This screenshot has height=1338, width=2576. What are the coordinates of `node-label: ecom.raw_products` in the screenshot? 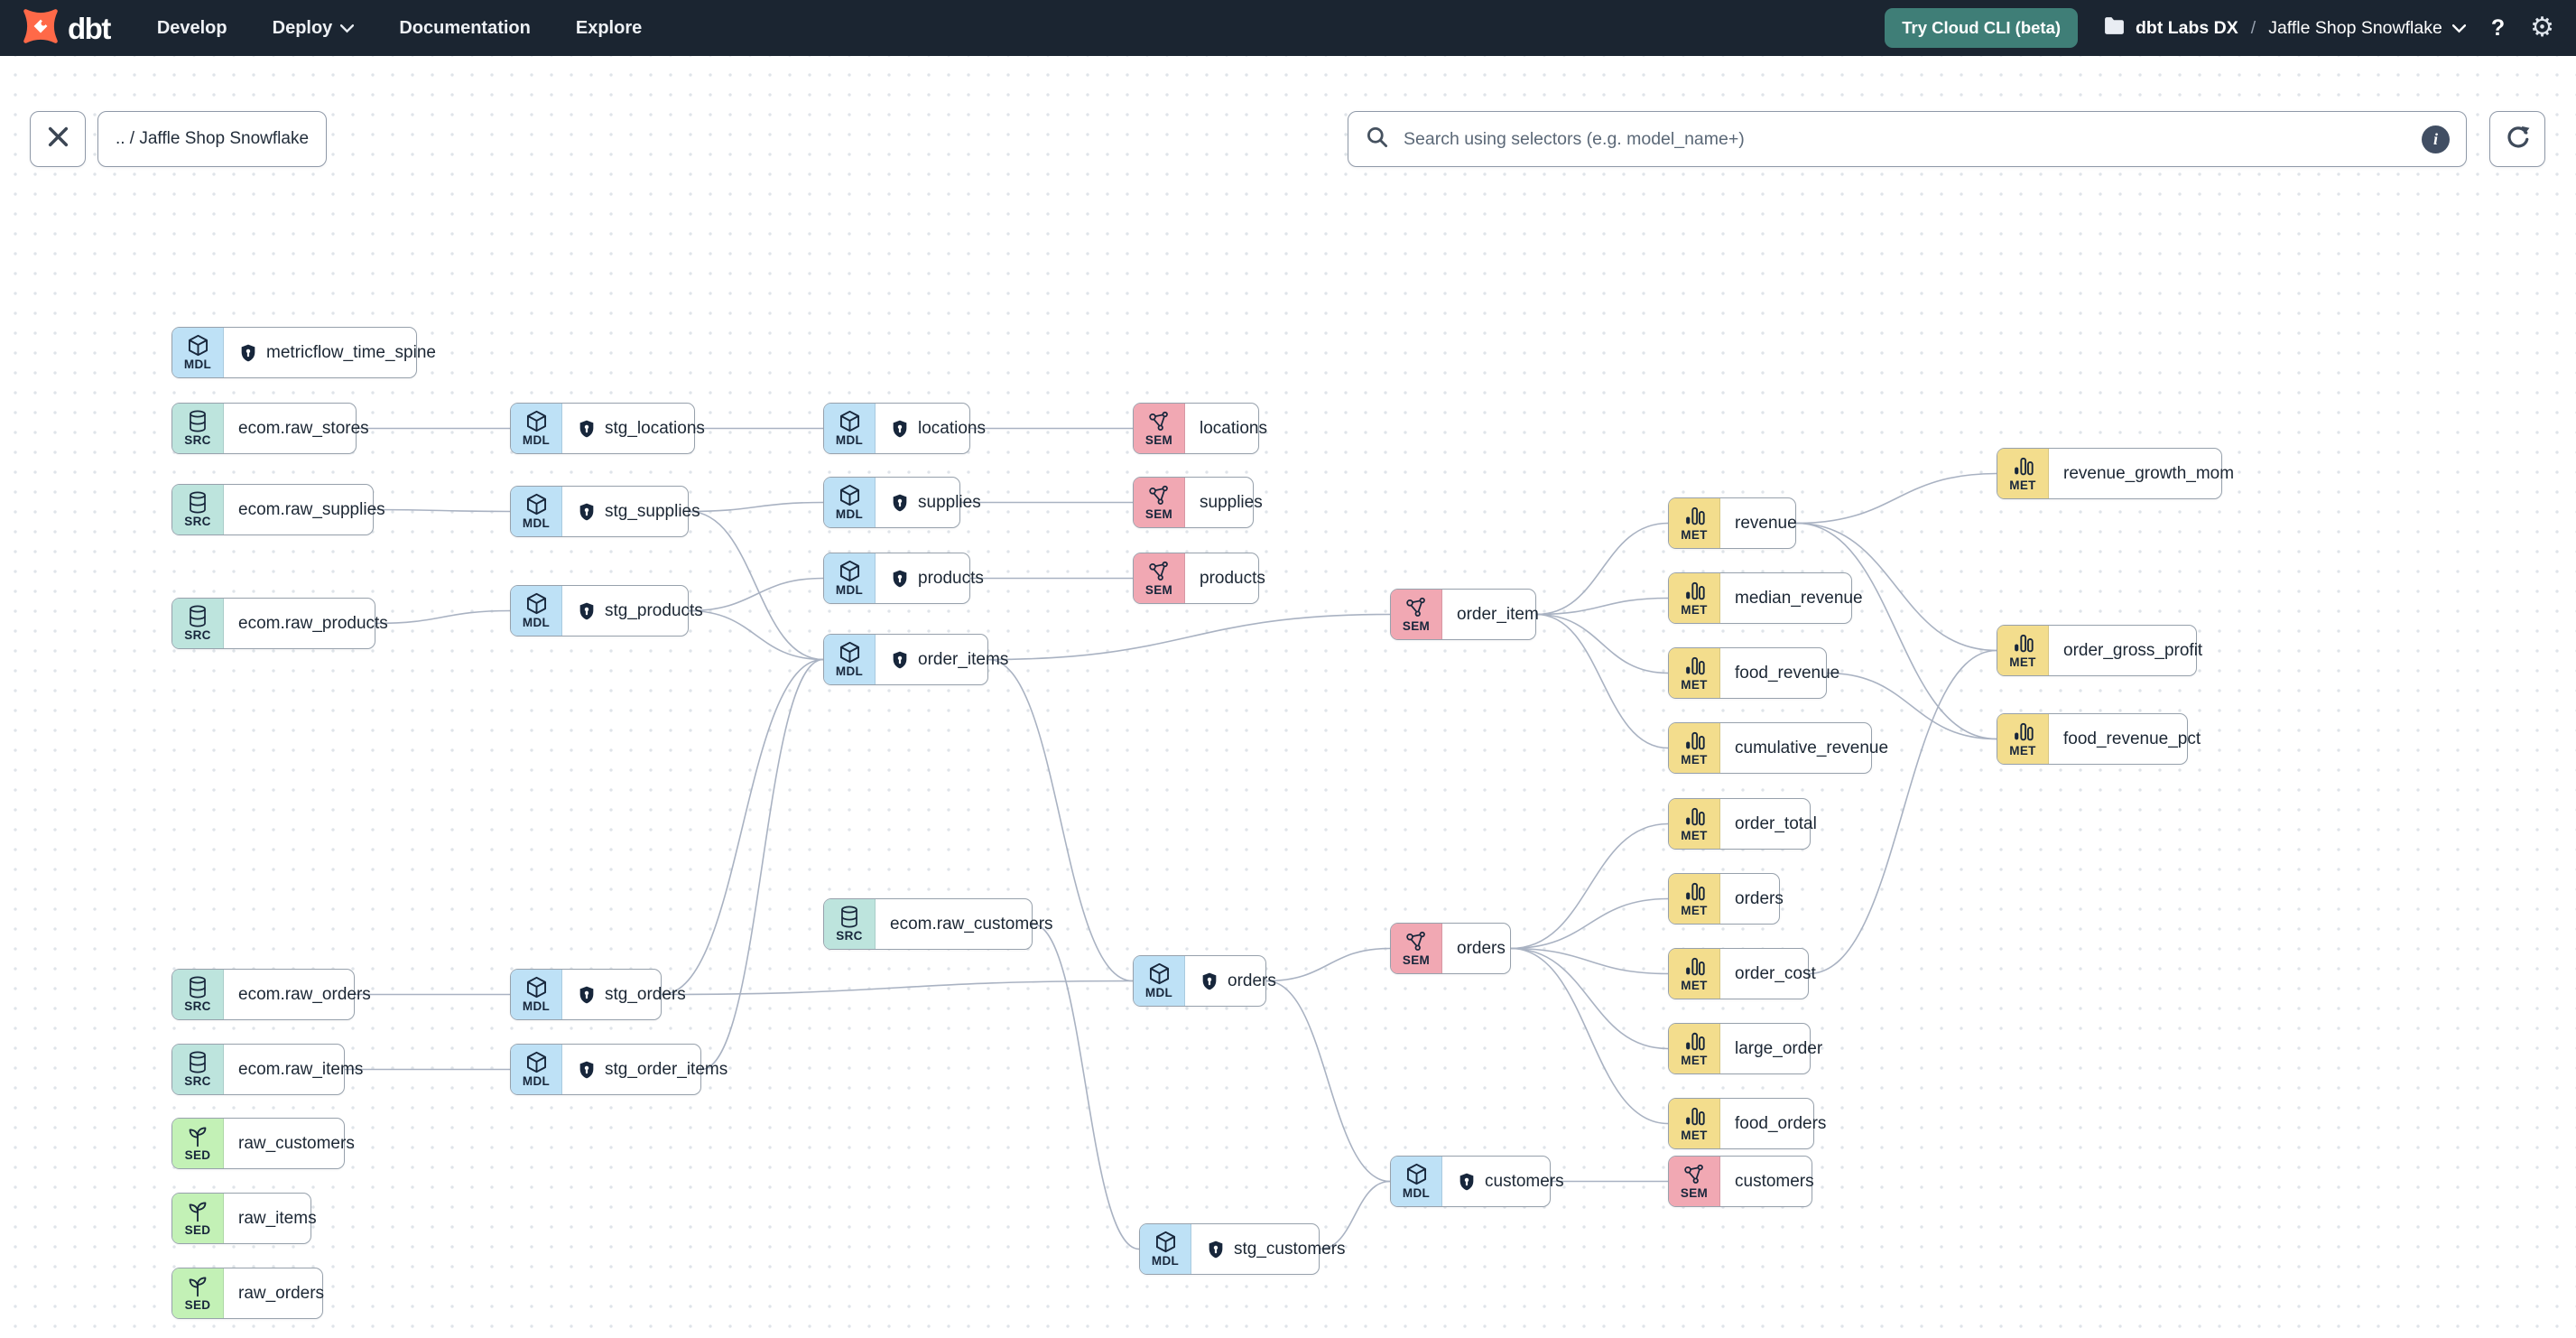 It's located at (313, 623).